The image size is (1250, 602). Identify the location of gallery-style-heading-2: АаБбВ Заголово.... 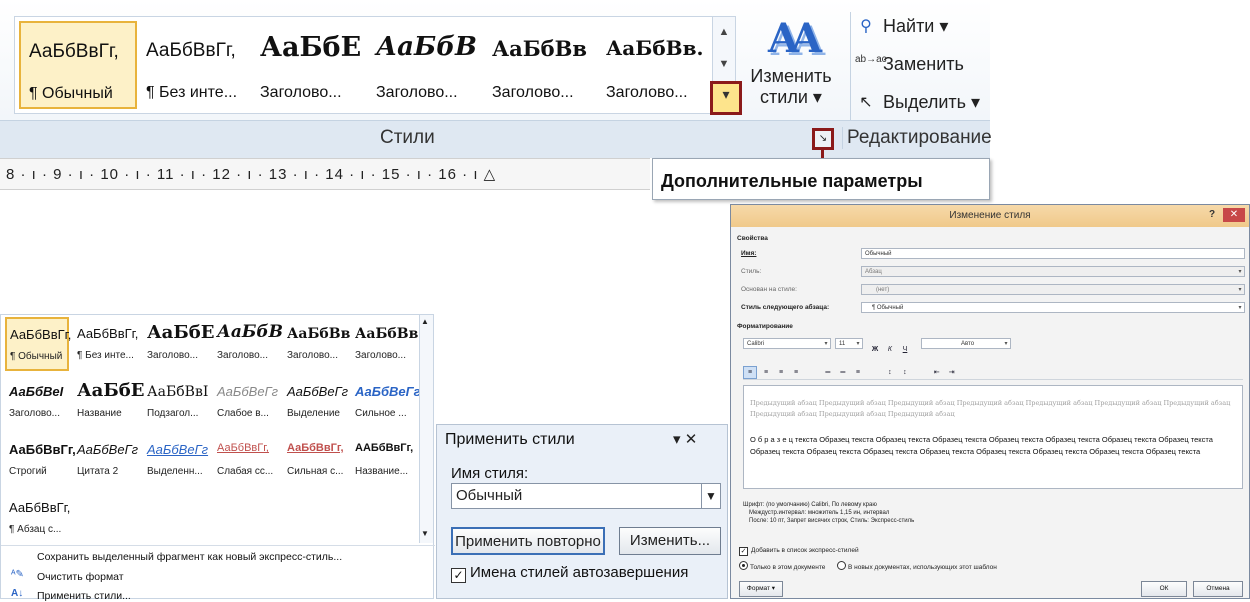
(425, 65).